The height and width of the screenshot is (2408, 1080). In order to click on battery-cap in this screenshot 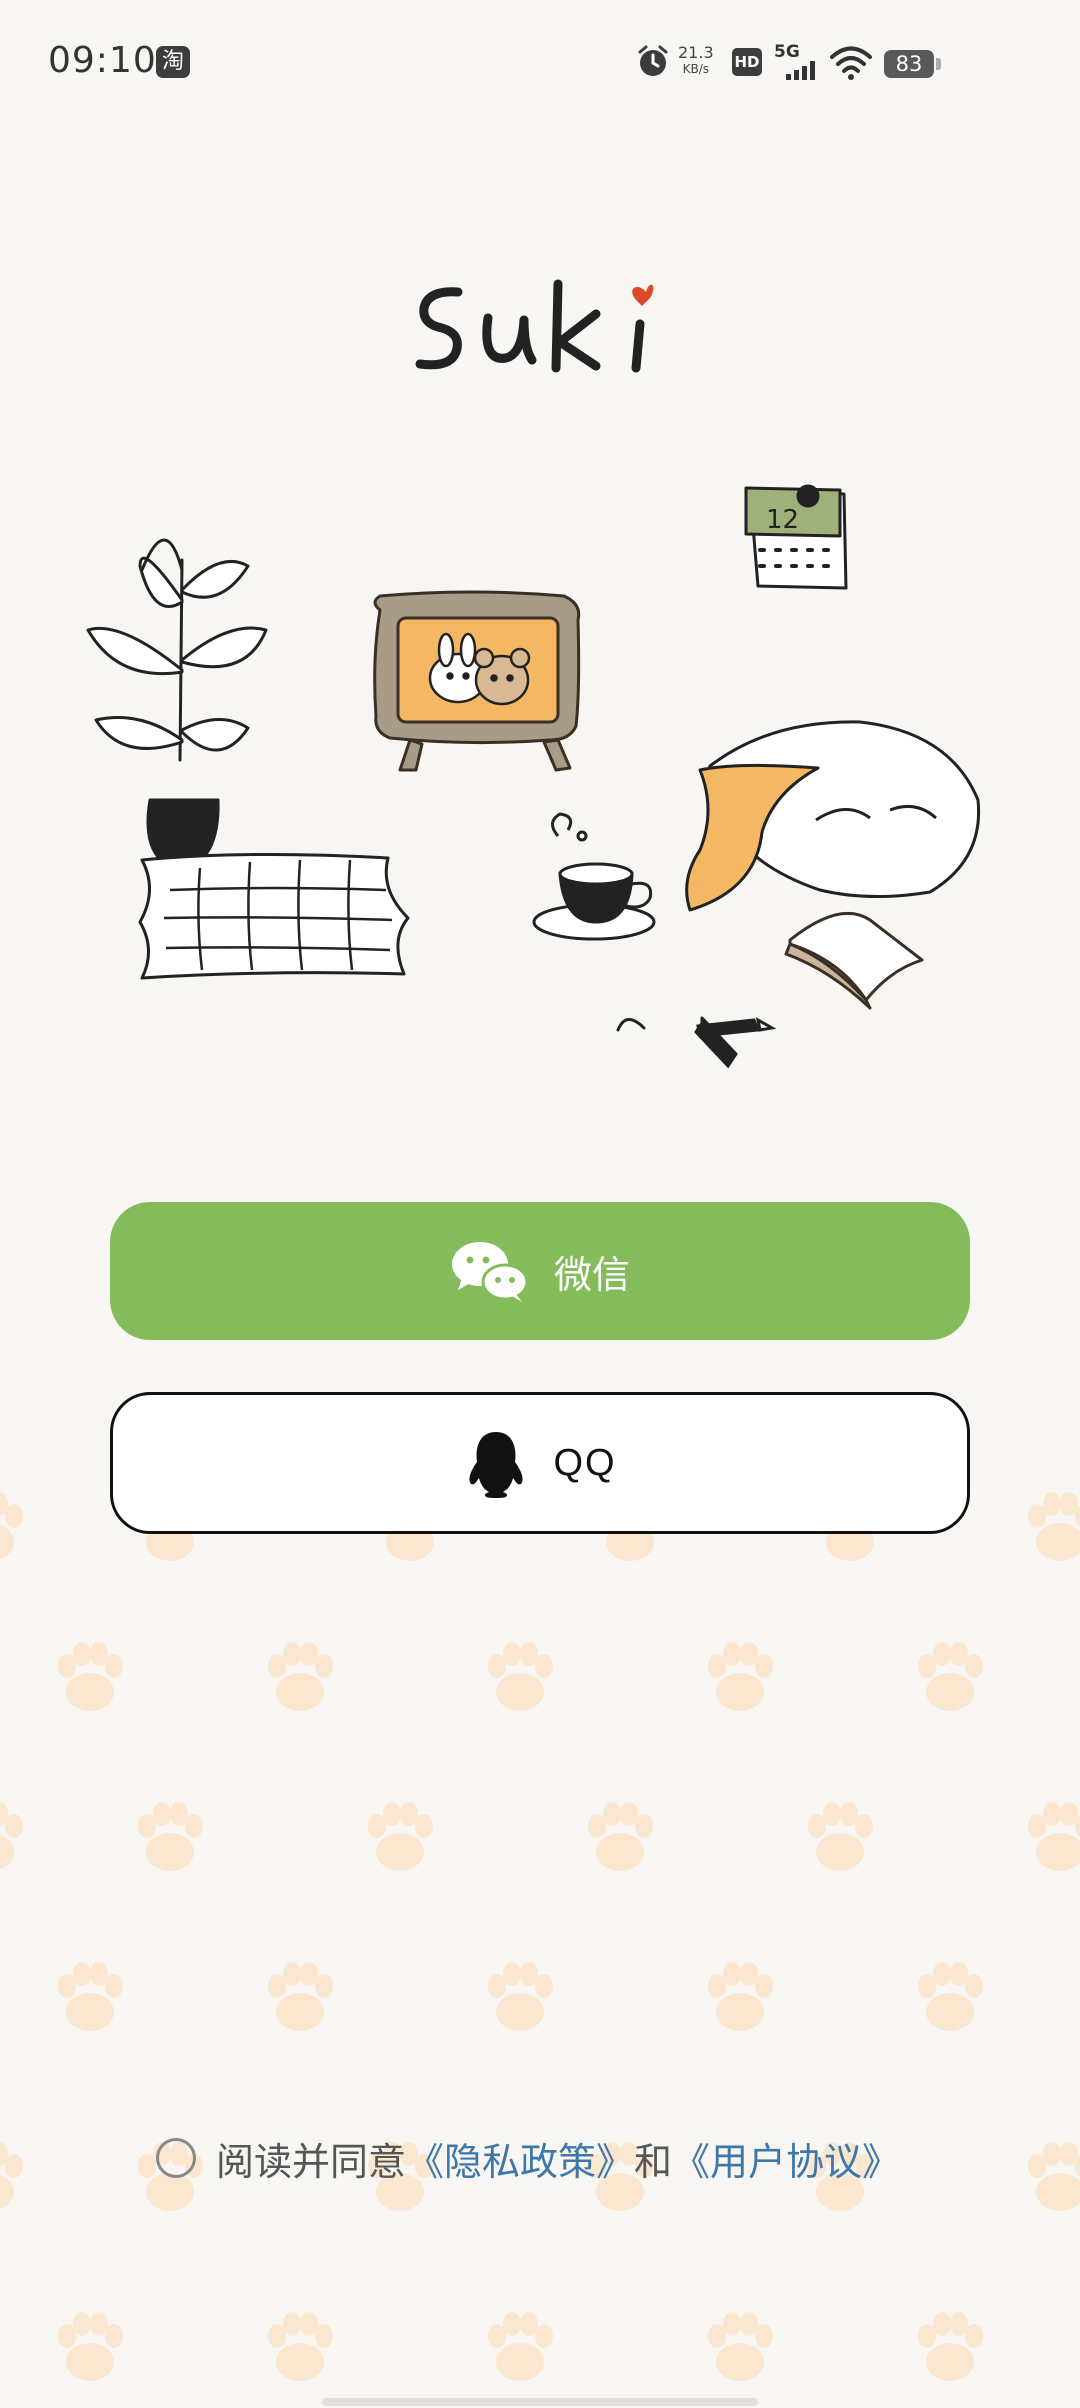, I will do `click(938, 64)`.